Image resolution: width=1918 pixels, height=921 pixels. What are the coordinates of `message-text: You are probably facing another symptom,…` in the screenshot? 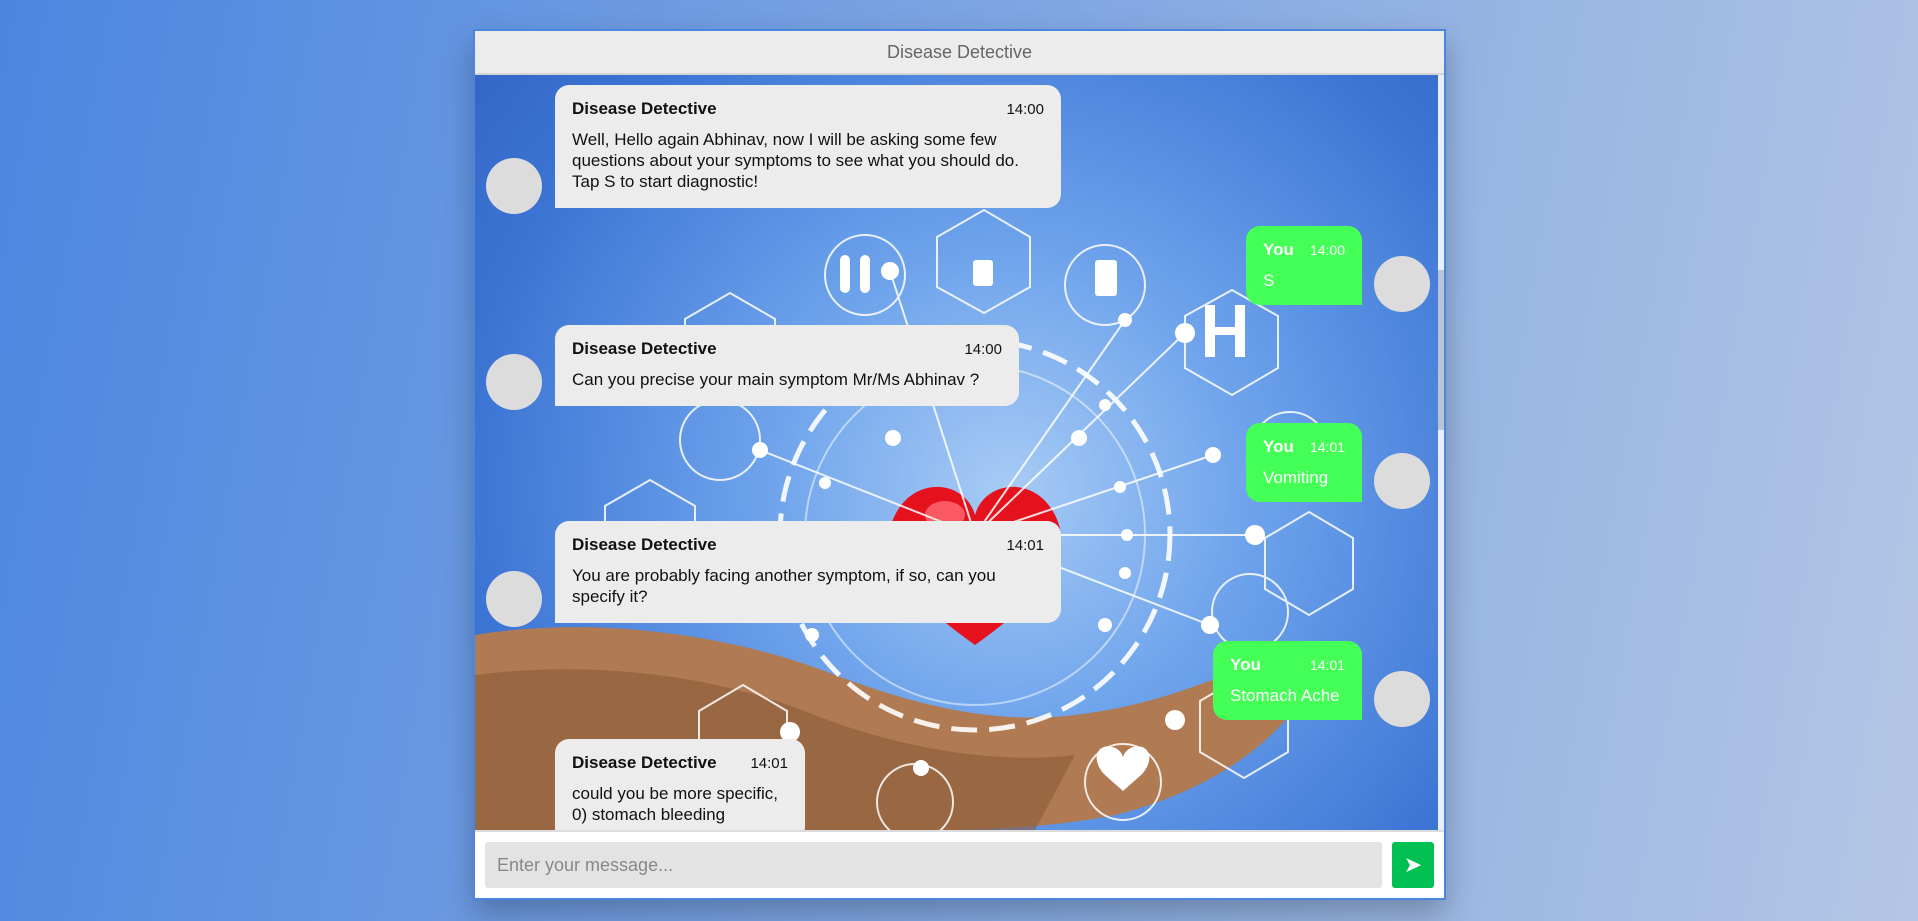 It's located at (784, 586).